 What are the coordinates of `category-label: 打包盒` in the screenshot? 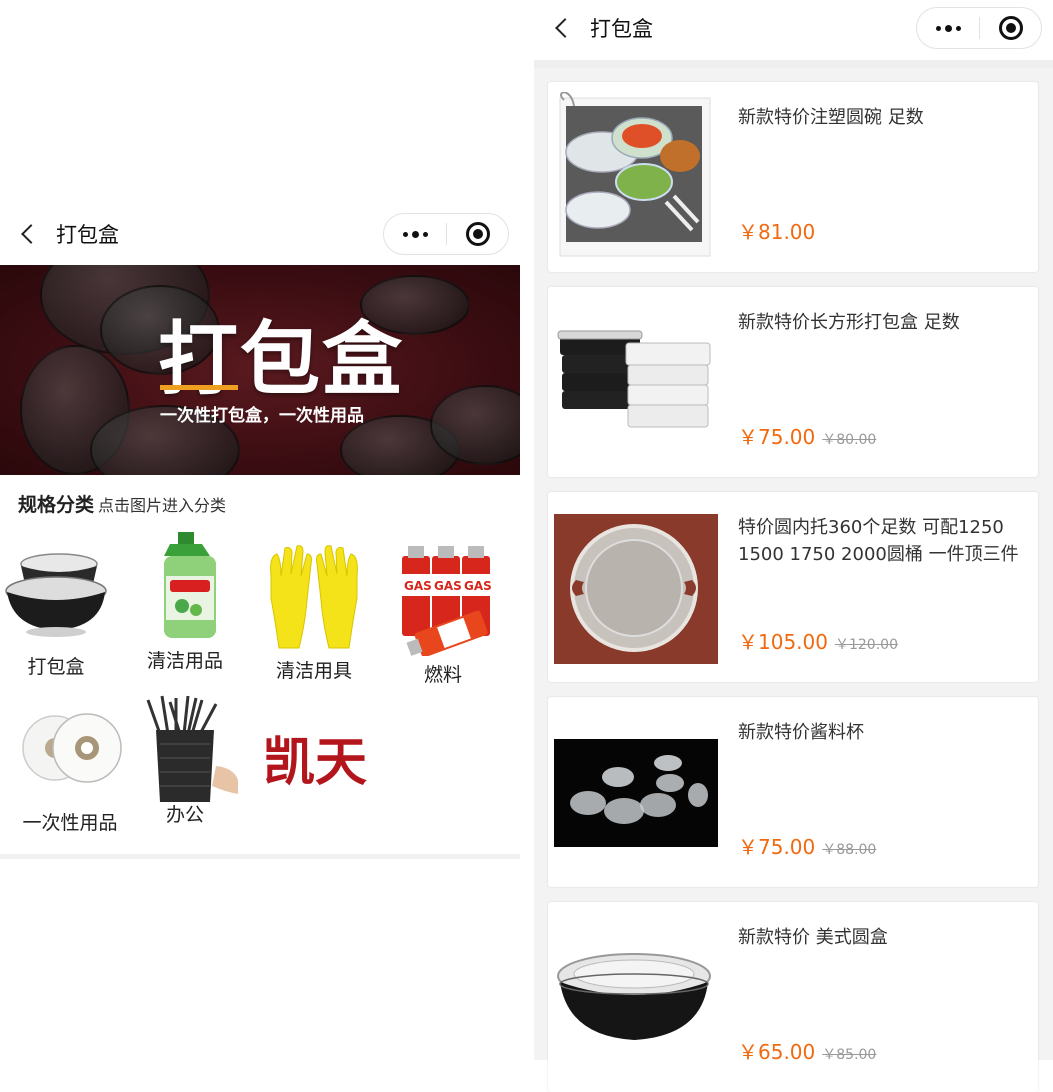 It's located at (56, 667).